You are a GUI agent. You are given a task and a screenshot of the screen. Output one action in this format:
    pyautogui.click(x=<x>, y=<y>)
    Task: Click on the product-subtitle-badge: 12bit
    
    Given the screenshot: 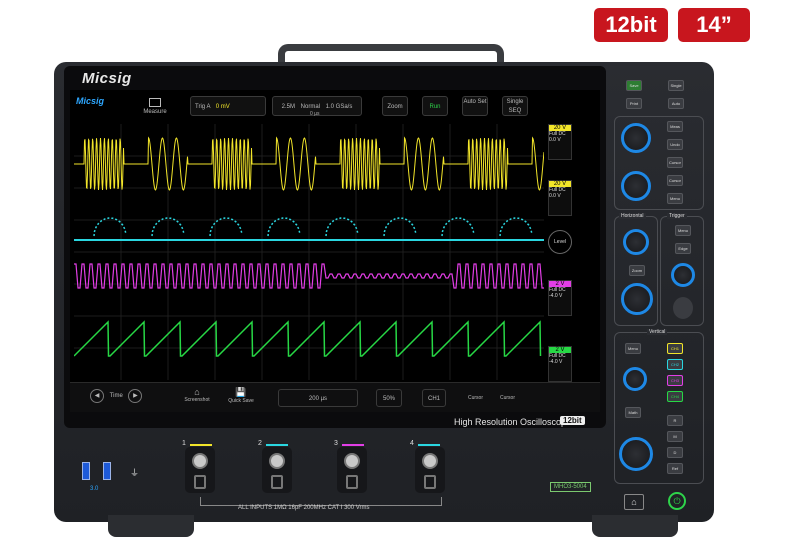 What is the action you would take?
    pyautogui.click(x=572, y=420)
    